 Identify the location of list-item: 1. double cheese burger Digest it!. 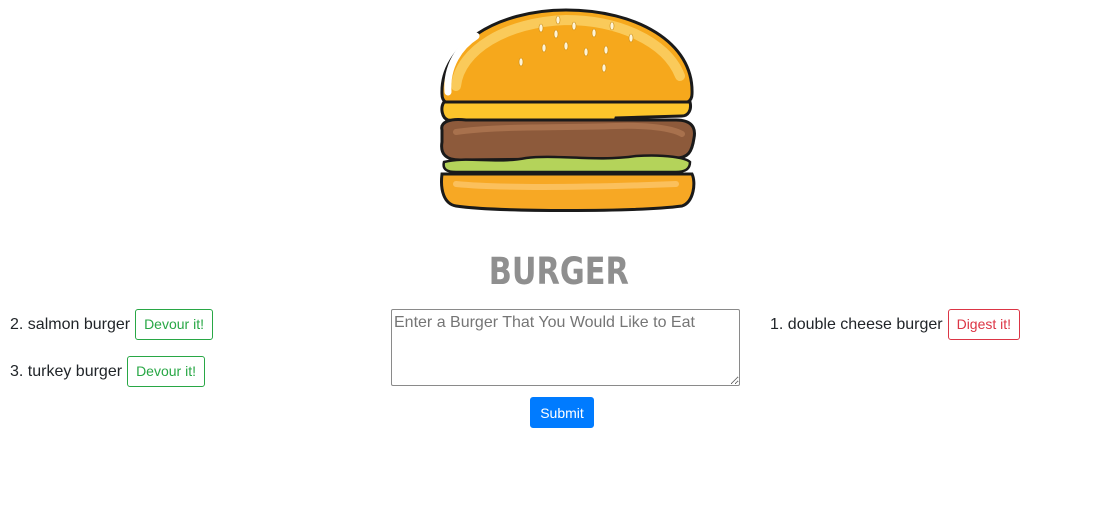
(895, 324).